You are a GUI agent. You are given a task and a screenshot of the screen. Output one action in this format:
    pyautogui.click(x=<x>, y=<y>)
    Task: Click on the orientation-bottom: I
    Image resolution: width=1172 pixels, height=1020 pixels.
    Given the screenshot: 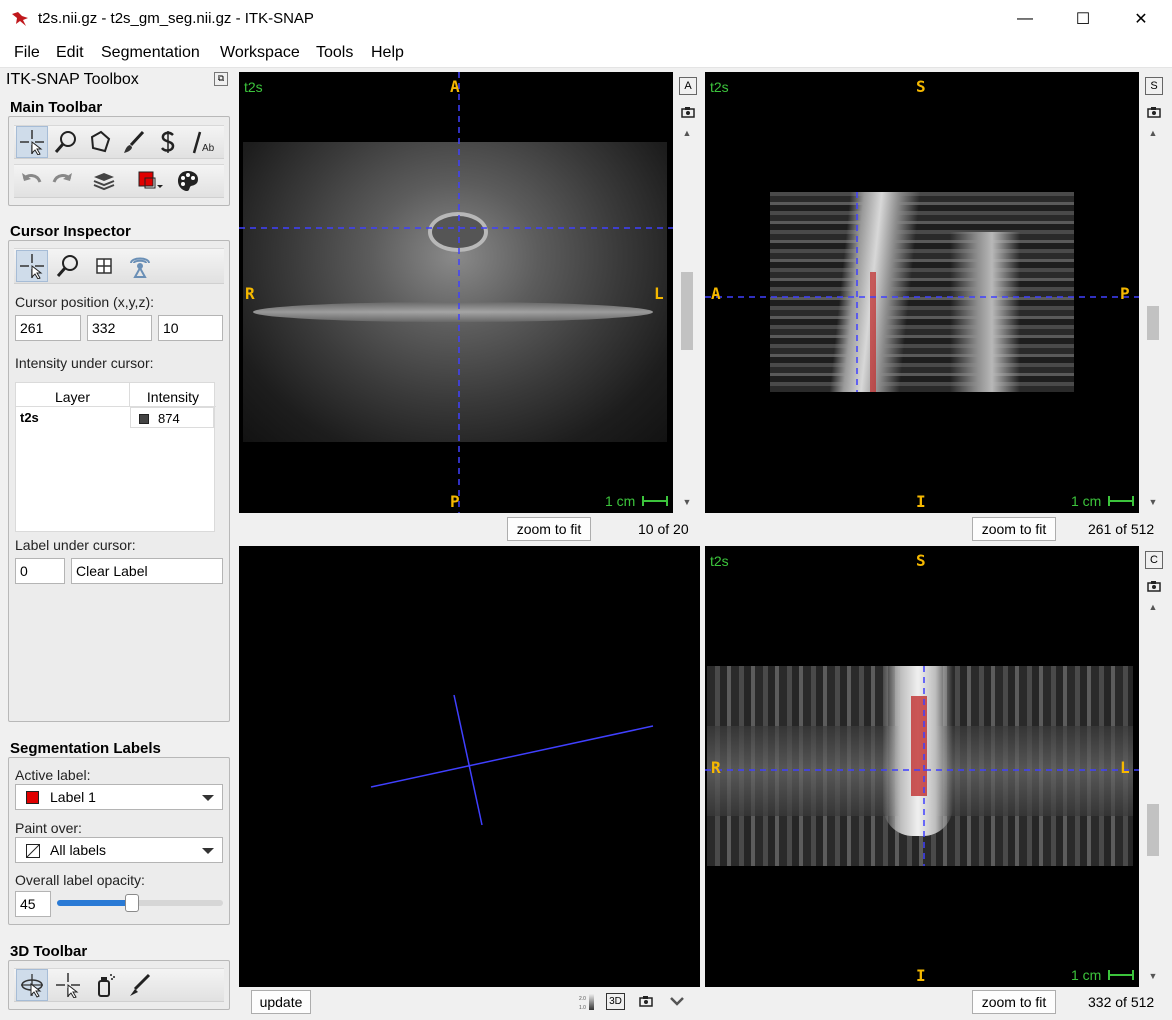 What is the action you would take?
    pyautogui.click(x=921, y=975)
    